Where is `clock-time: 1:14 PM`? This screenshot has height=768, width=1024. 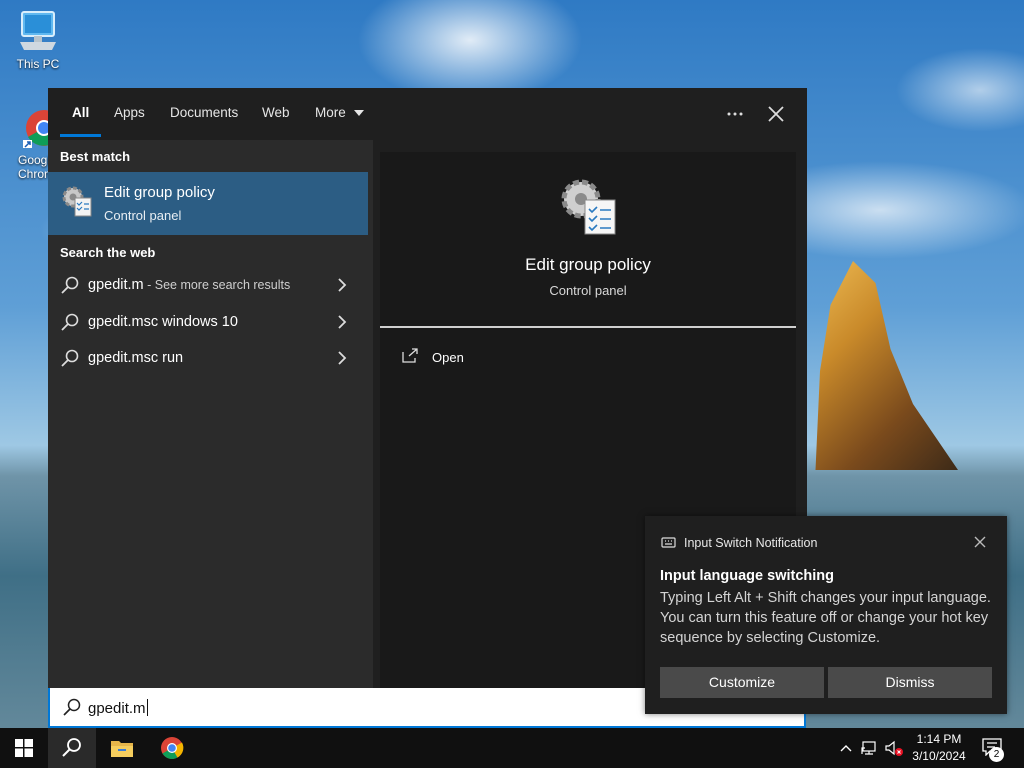 clock-time: 1:14 PM is located at coordinates (939, 739).